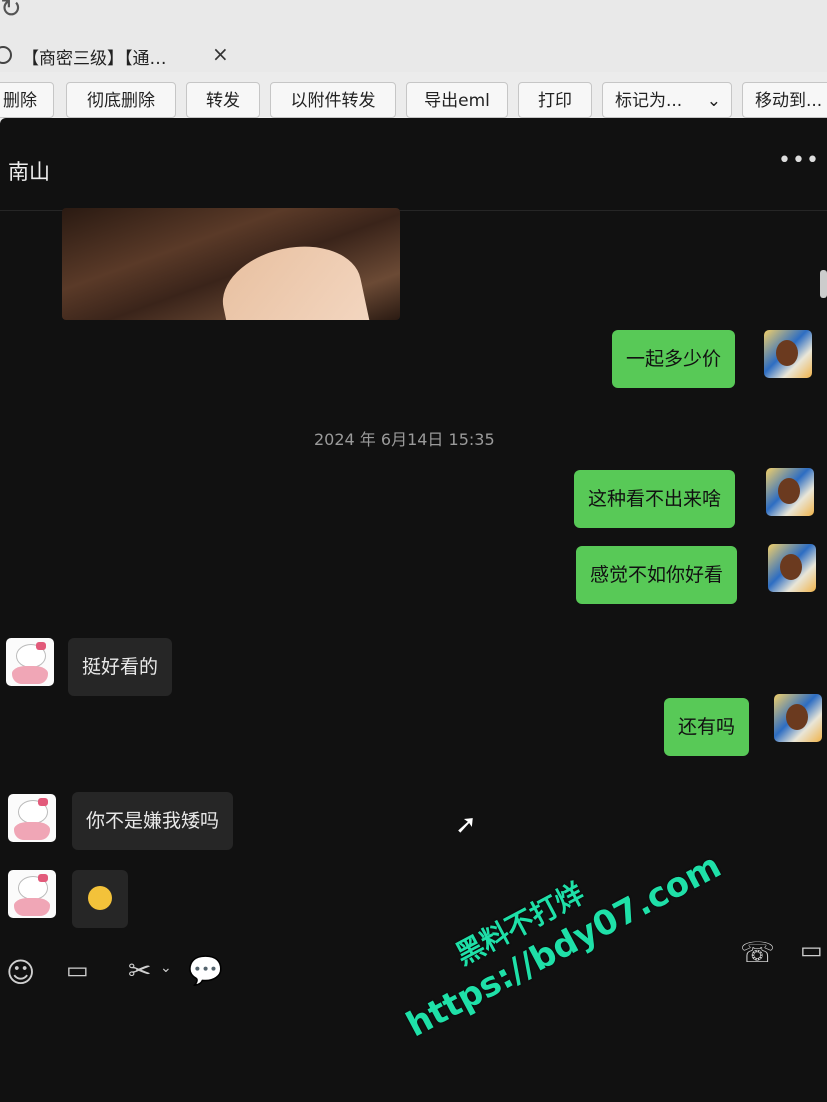 The height and width of the screenshot is (1102, 827). Describe the element at coordinates (20, 972) in the screenshot. I see `emoji-icon: ☺` at that location.